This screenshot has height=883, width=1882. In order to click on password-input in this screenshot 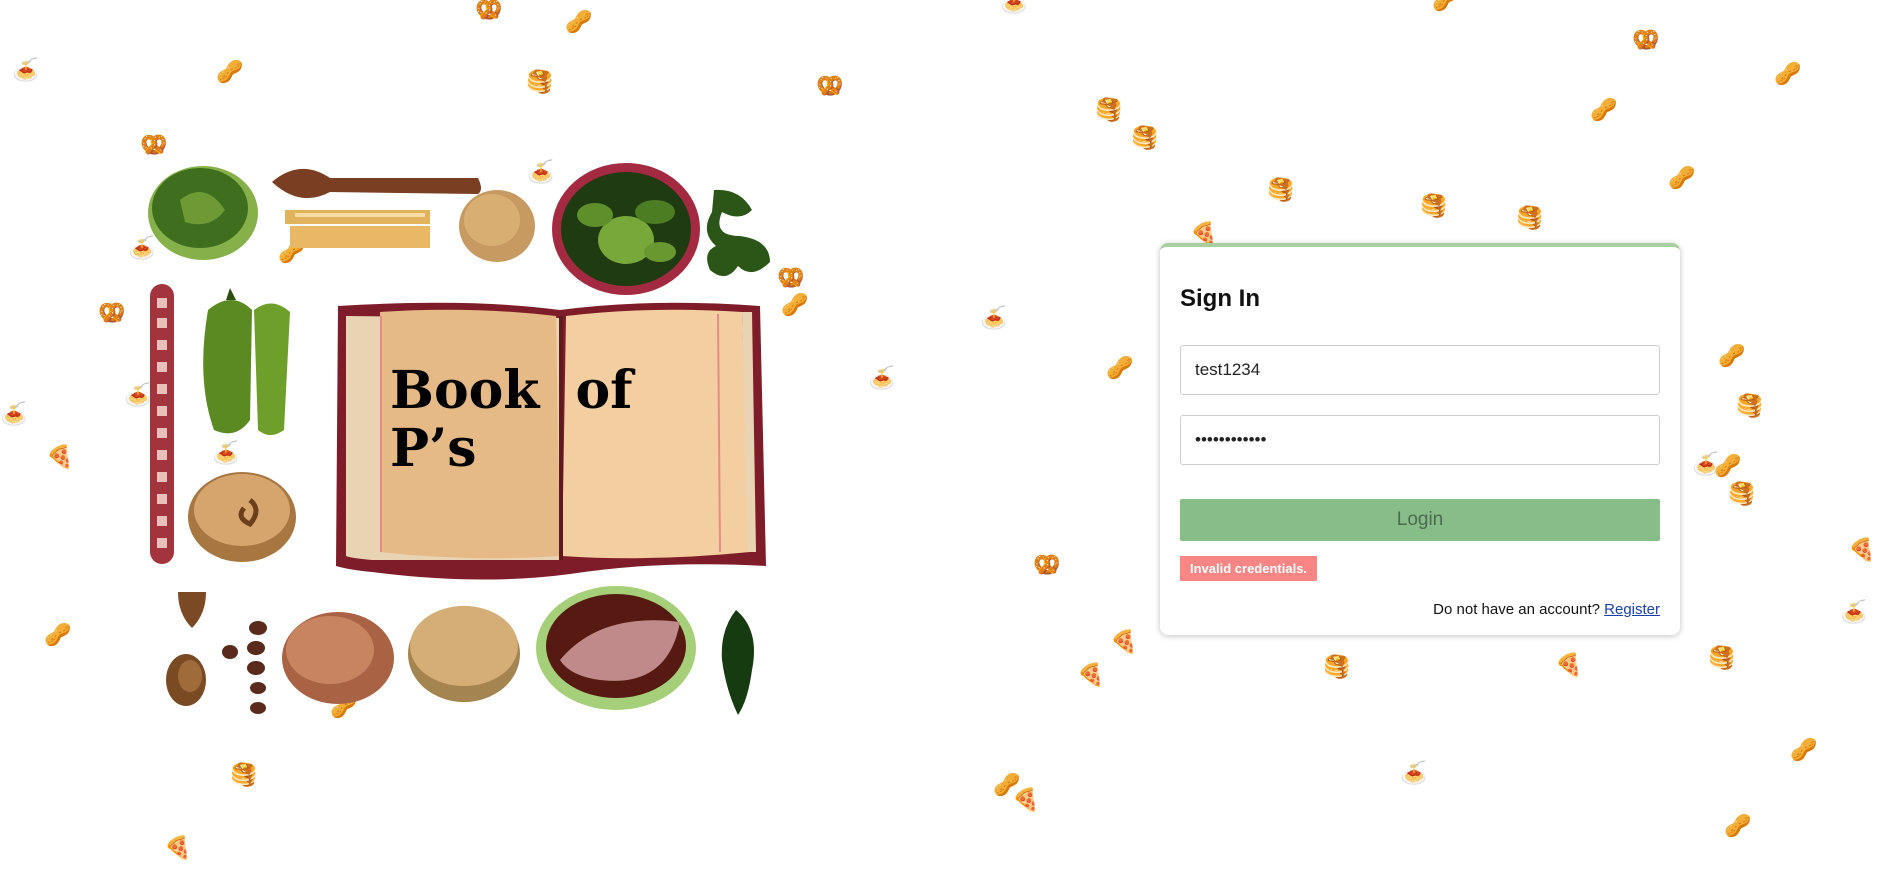, I will do `click(1420, 440)`.